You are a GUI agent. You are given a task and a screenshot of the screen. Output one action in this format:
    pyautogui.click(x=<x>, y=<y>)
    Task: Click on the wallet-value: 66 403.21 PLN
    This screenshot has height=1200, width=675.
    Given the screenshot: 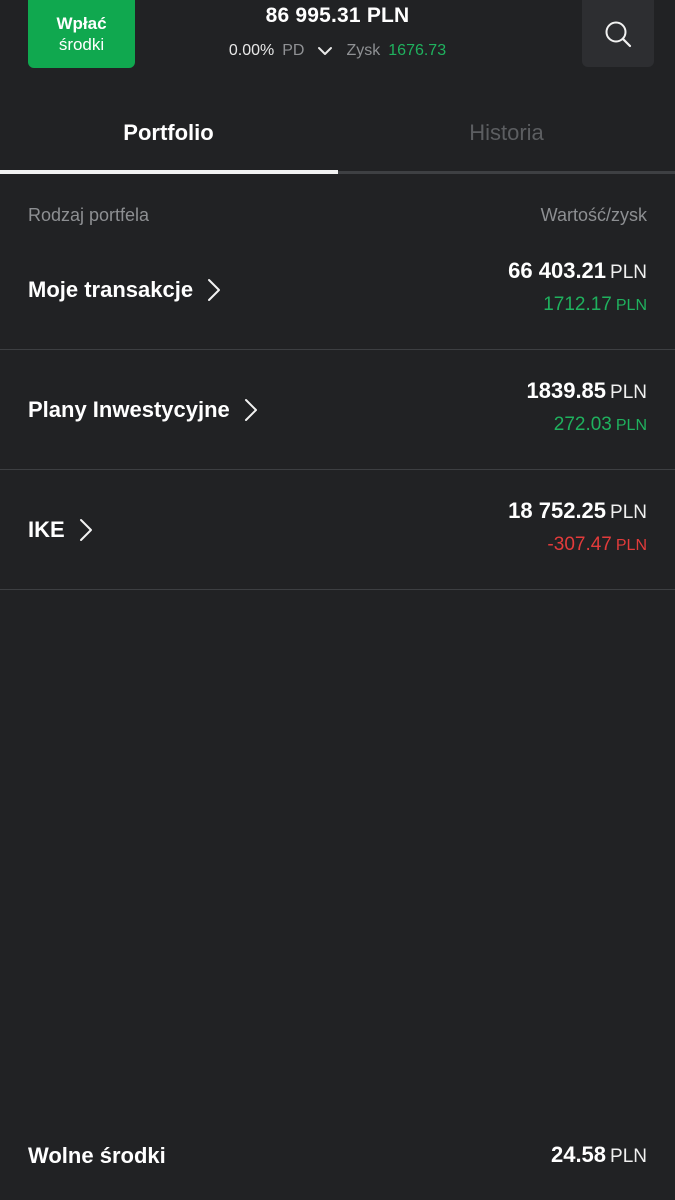 What is the action you would take?
    pyautogui.click(x=577, y=271)
    